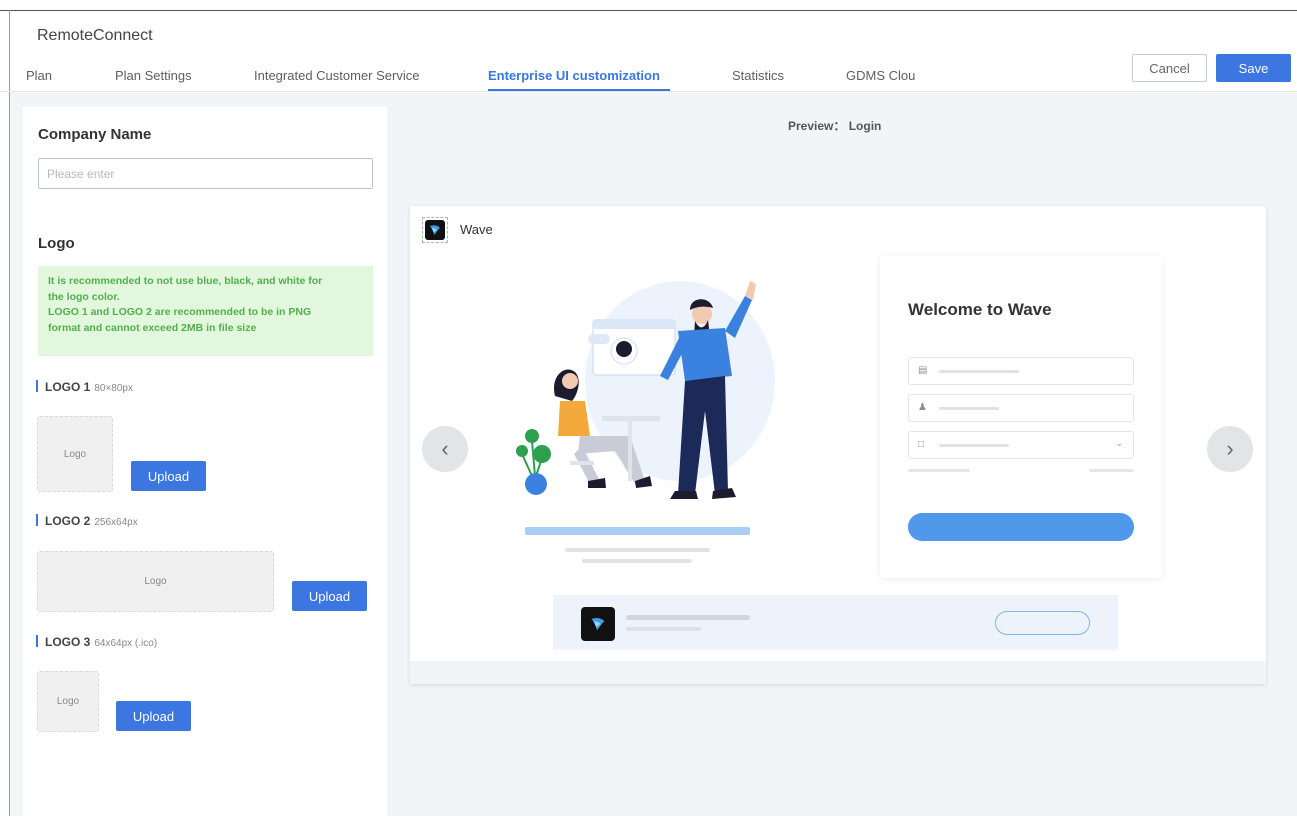 This screenshot has width=1297, height=816. I want to click on logo2-preview-box: Logo, so click(155, 581).